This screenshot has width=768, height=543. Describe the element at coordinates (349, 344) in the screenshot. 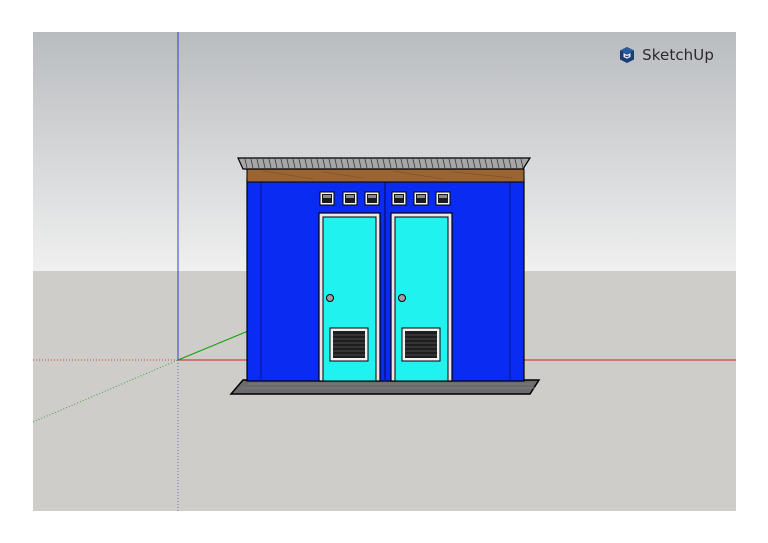

I see `left-door-vent` at that location.